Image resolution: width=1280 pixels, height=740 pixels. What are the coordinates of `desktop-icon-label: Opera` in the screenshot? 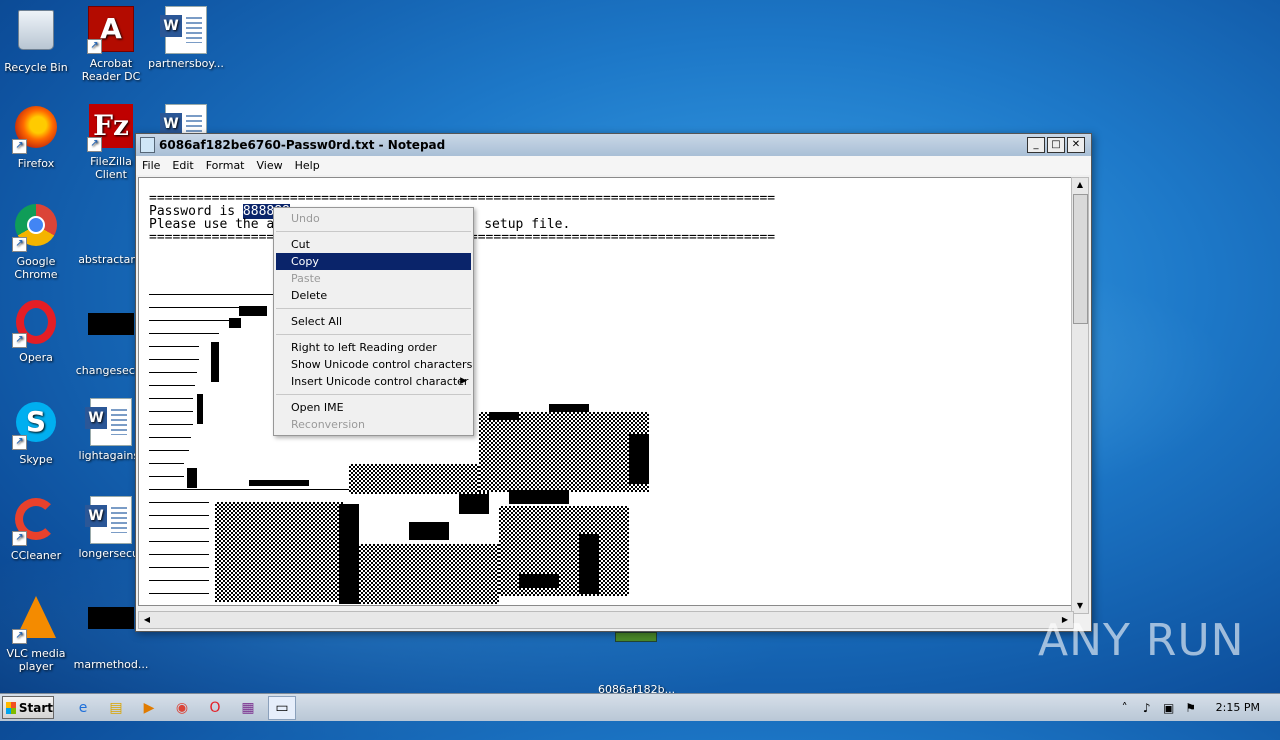 It's located at (36, 357).